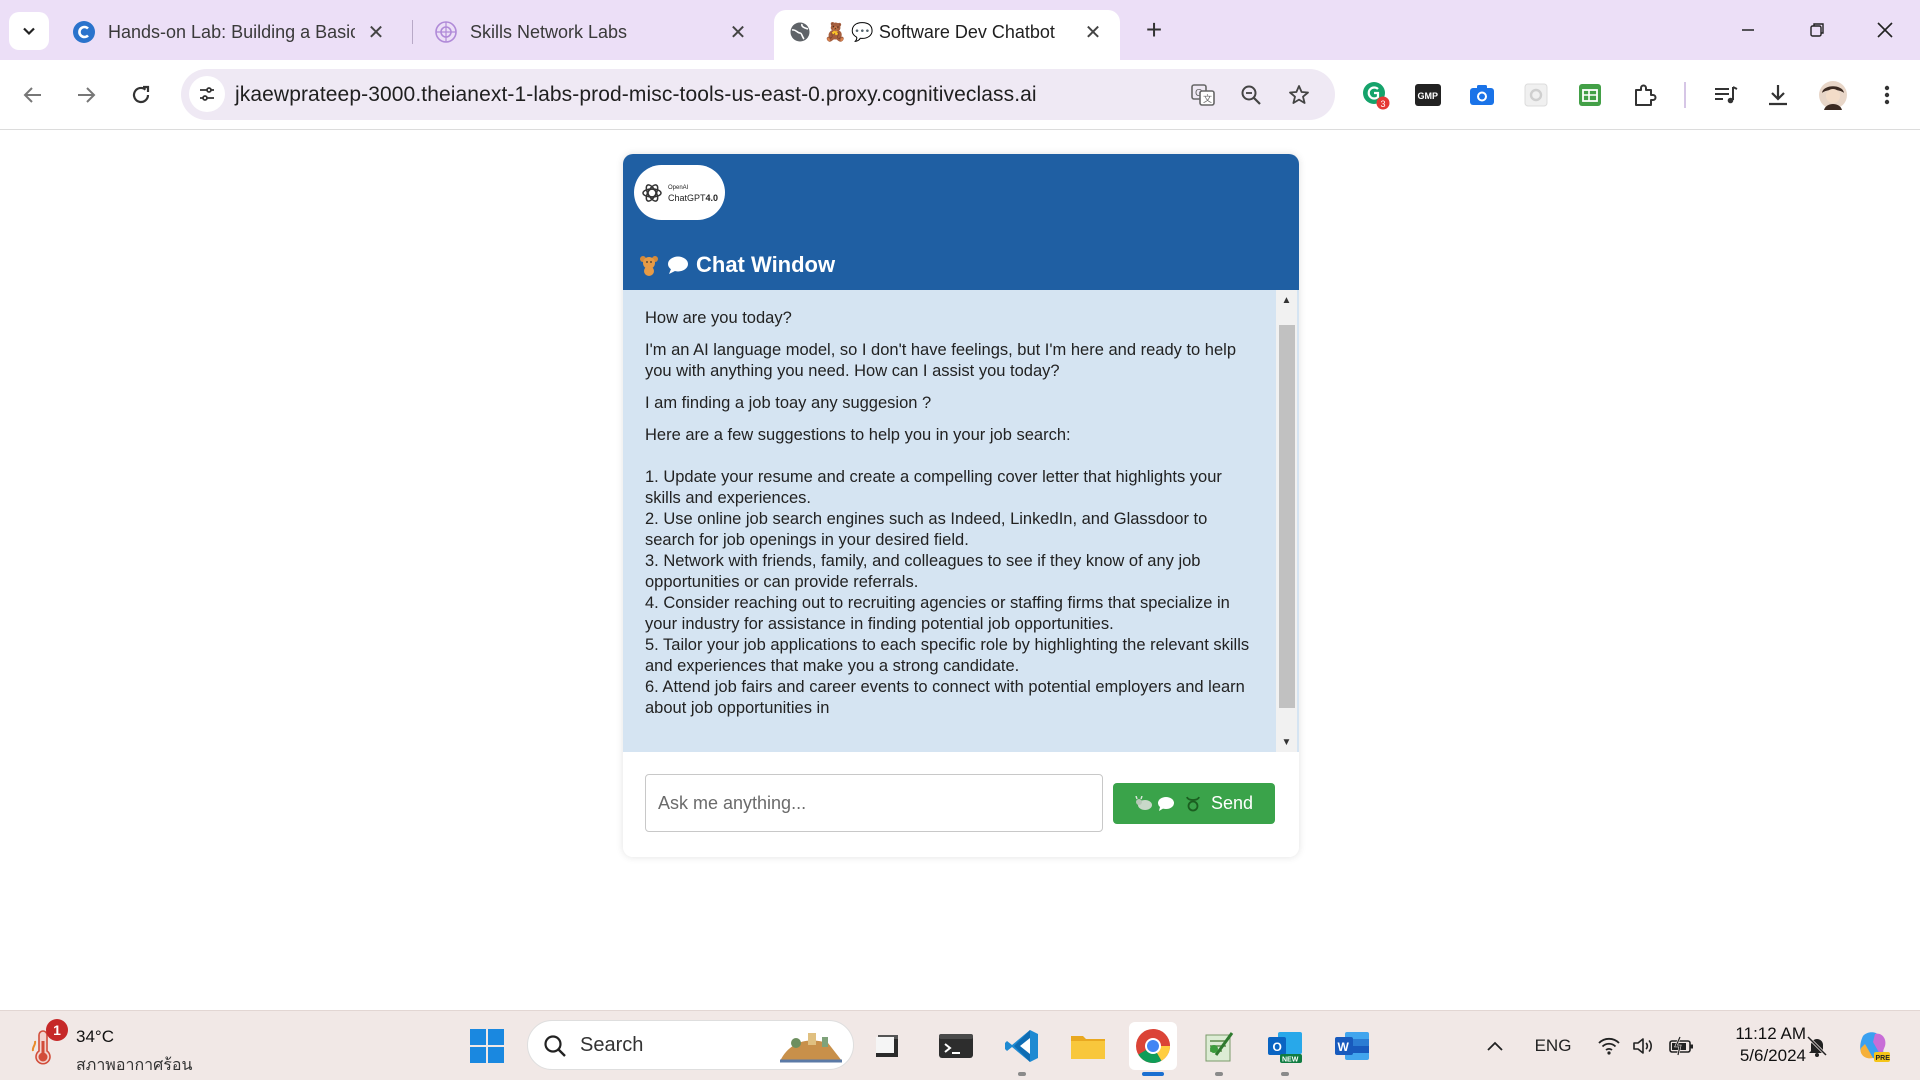 The image size is (1920, 1080). I want to click on message-input, so click(874, 803).